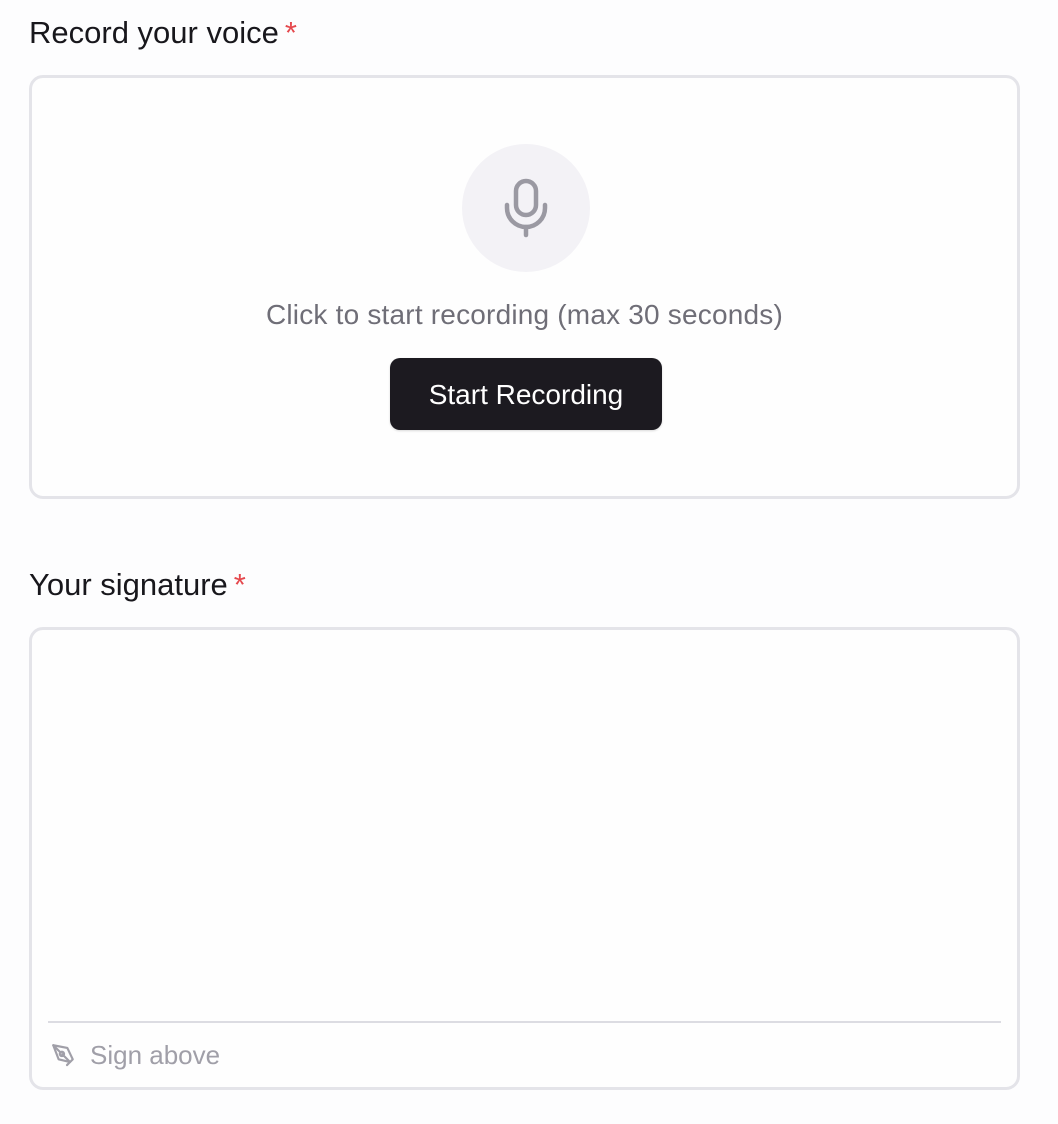 The image size is (1058, 1124). I want to click on start-recording-button: Start Recording, so click(526, 394).